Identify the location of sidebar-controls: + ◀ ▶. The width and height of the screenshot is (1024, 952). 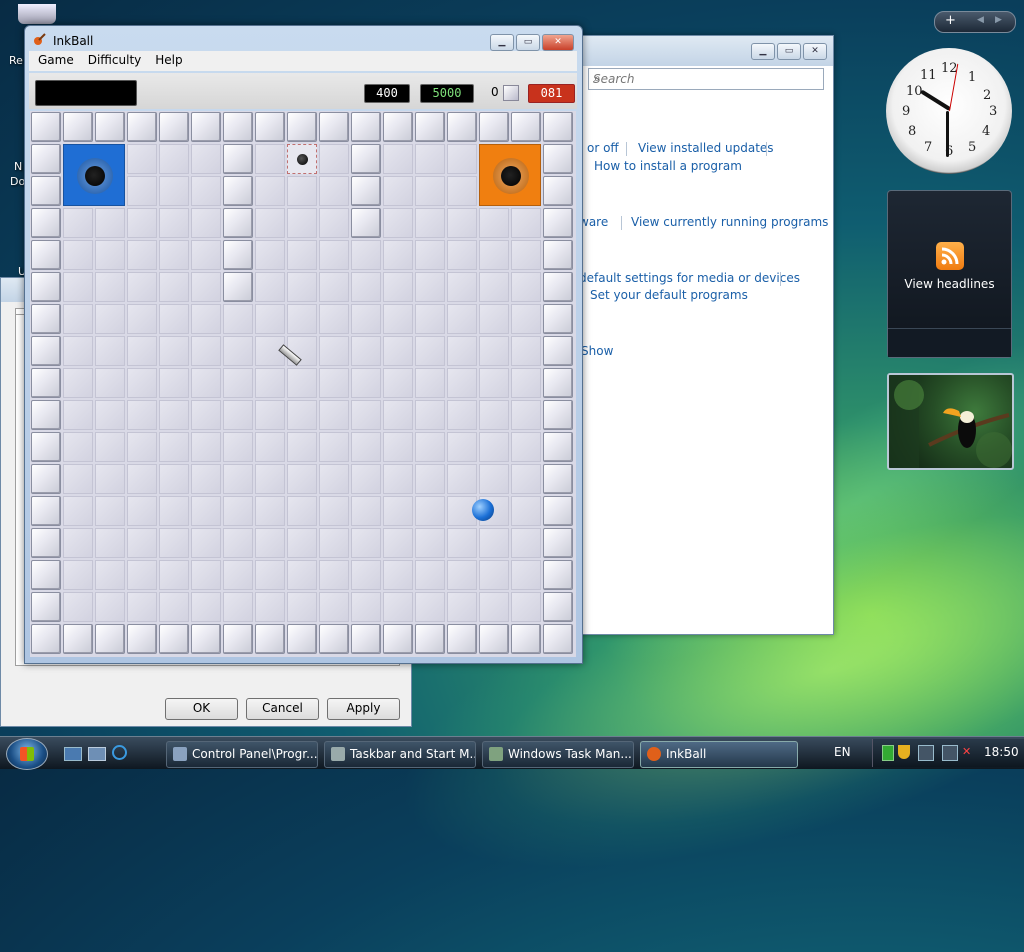
(975, 22).